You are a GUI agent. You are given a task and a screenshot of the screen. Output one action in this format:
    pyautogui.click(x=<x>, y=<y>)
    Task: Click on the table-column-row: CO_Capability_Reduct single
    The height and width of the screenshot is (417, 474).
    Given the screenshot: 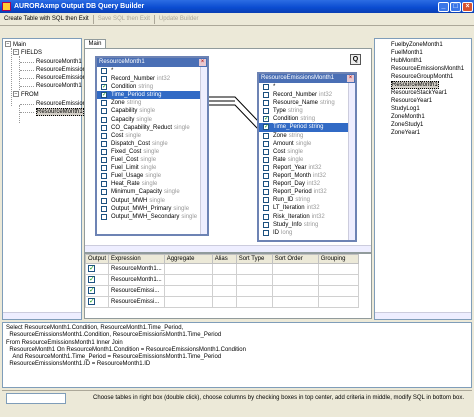 What is the action you would take?
    pyautogui.click(x=152, y=128)
    